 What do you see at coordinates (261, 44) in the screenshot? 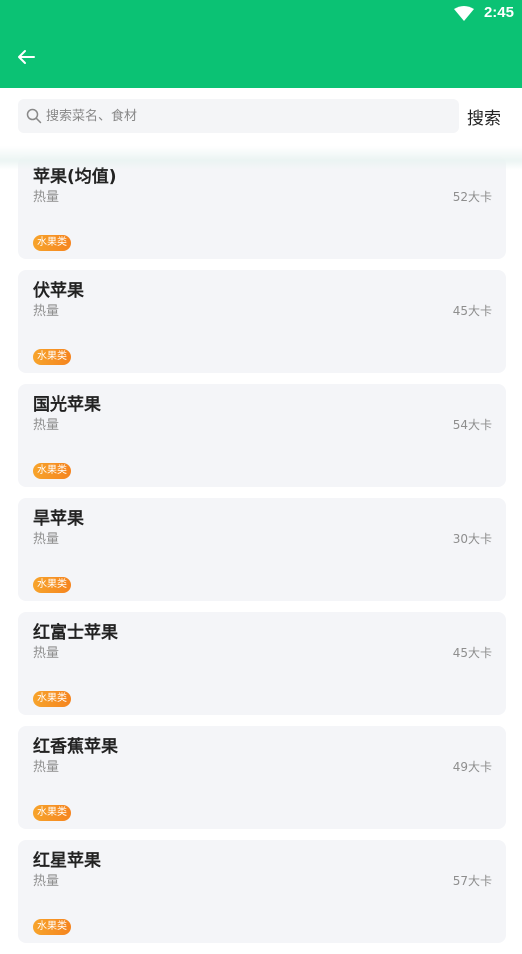
I see `app-header: 2:45` at bounding box center [261, 44].